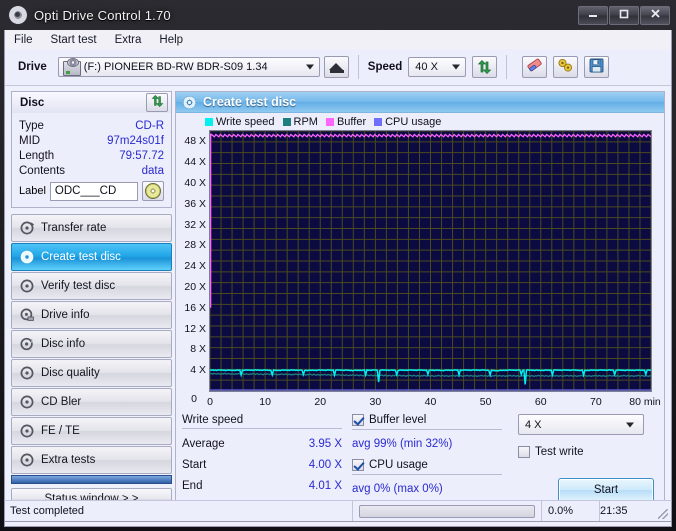 The image size is (676, 531). What do you see at coordinates (358, 420) in the screenshot?
I see `buffer-level-checkbox` at bounding box center [358, 420].